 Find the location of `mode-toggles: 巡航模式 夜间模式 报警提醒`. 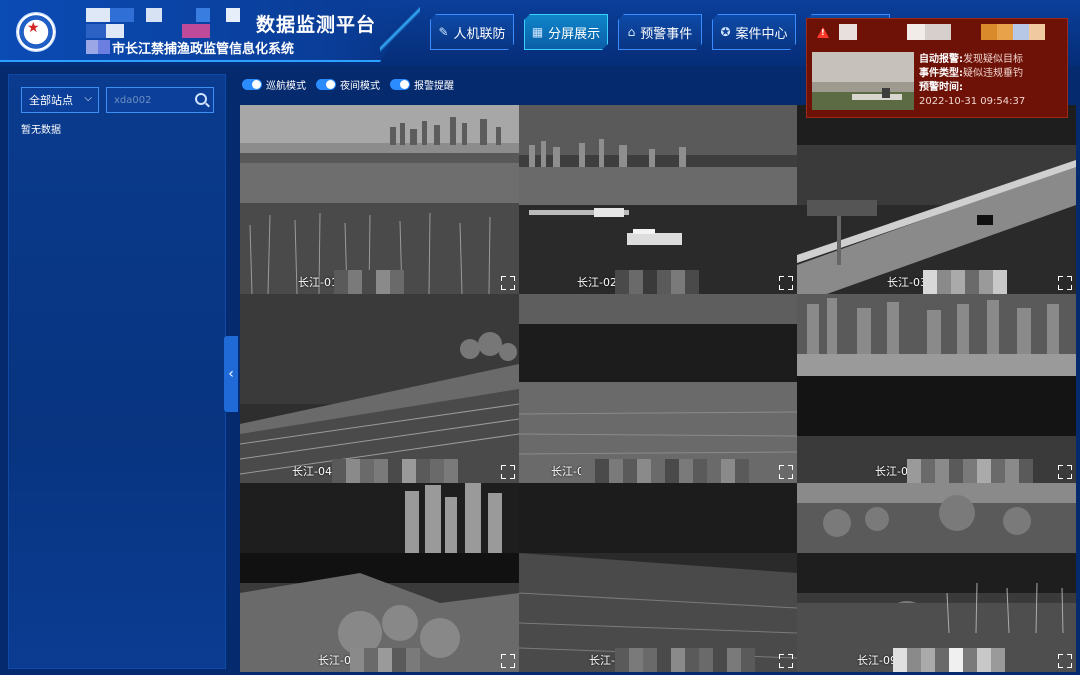

mode-toggles: 巡航模式 夜间模式 报警提醒 is located at coordinates (348, 84).